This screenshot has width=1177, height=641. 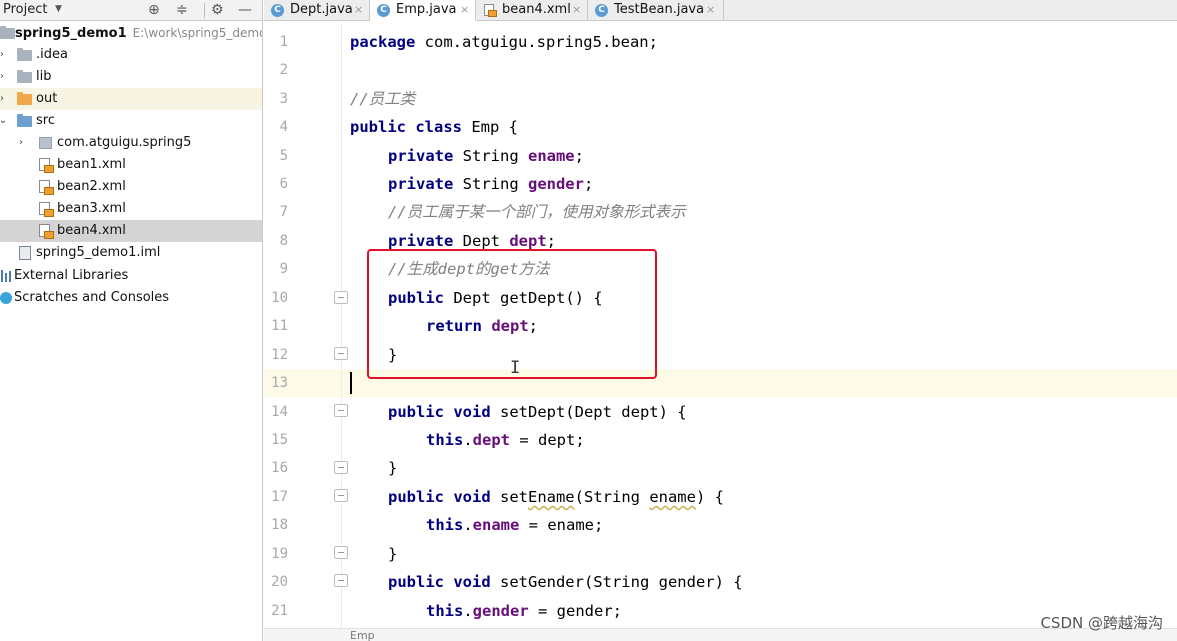 I want to click on code-line: public void setDept(Dept dept) {, so click(x=537, y=412).